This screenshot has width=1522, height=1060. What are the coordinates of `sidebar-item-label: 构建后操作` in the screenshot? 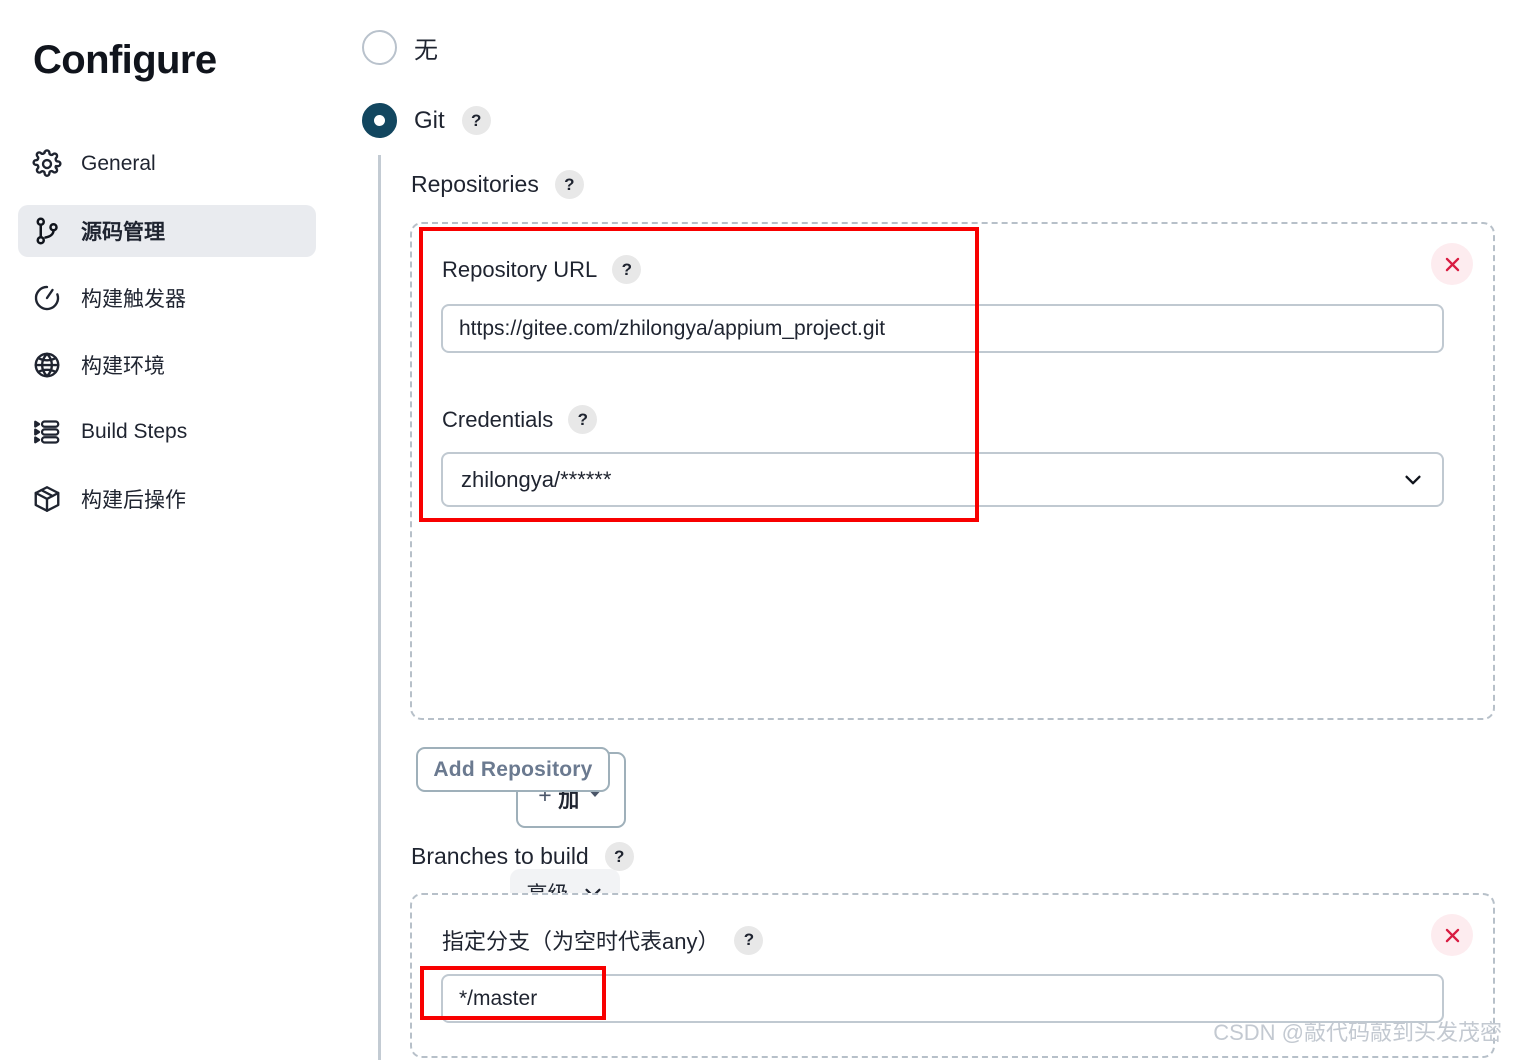 It's located at (133, 500).